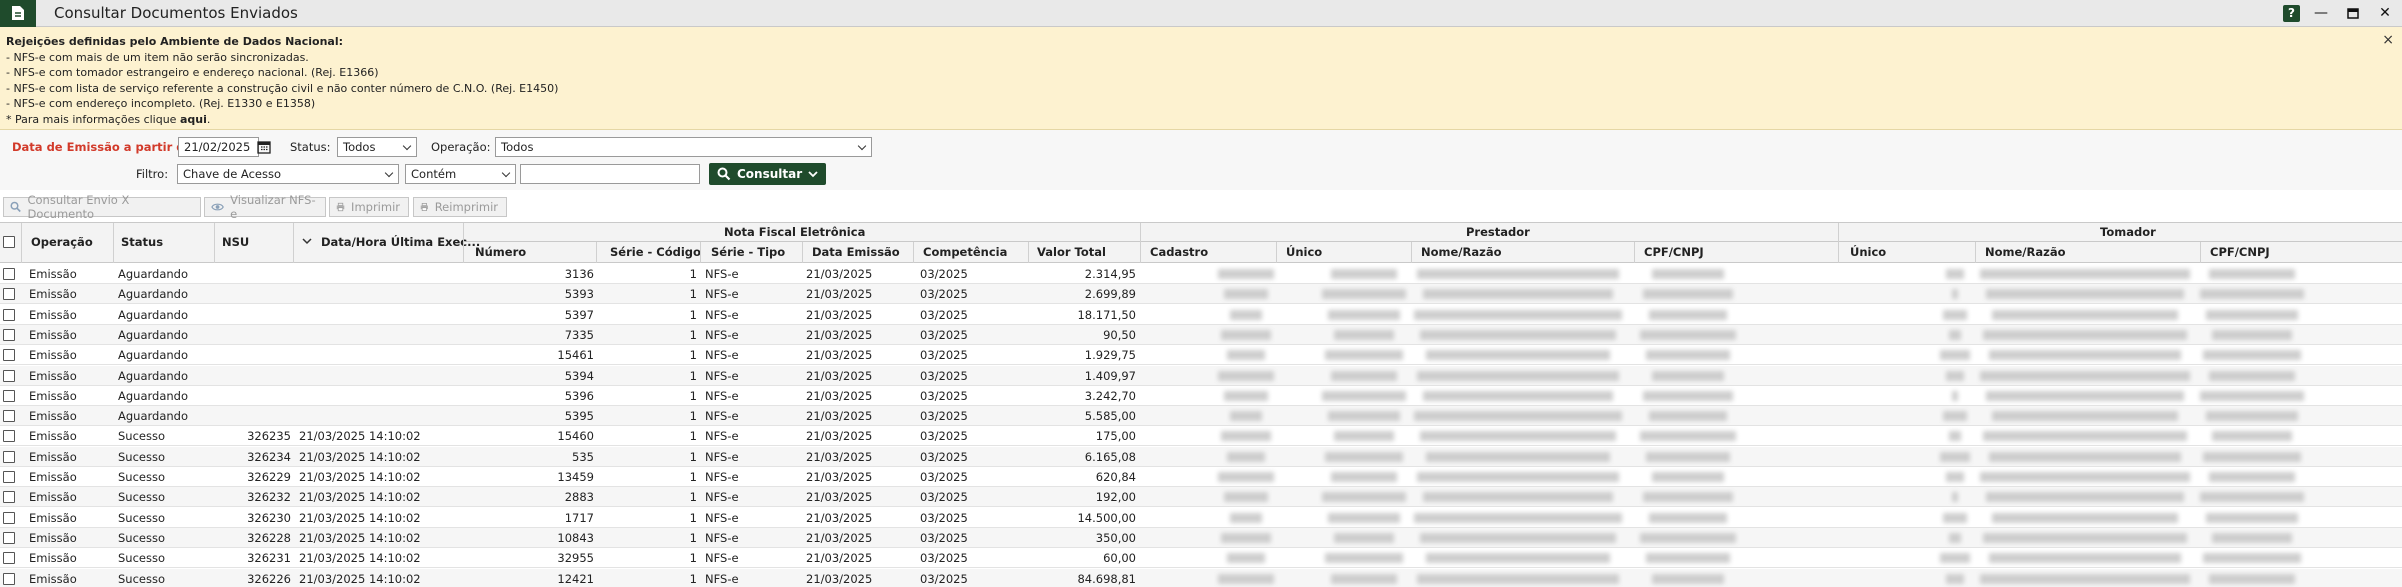 The height and width of the screenshot is (587, 2402). I want to click on filtro-text-input, so click(610, 174).